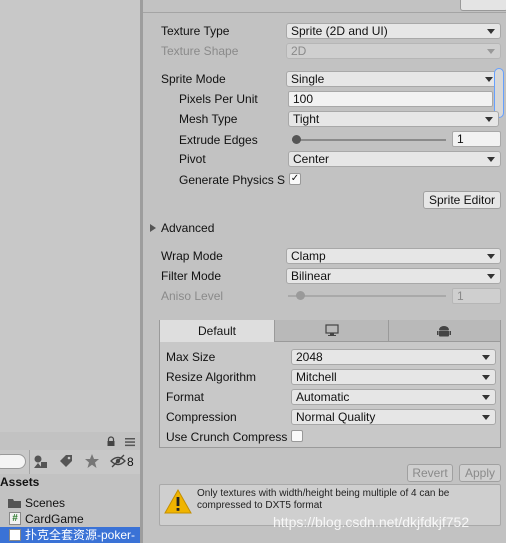 The height and width of the screenshot is (543, 506). I want to click on filter-by-label-icon, so click(66, 461).